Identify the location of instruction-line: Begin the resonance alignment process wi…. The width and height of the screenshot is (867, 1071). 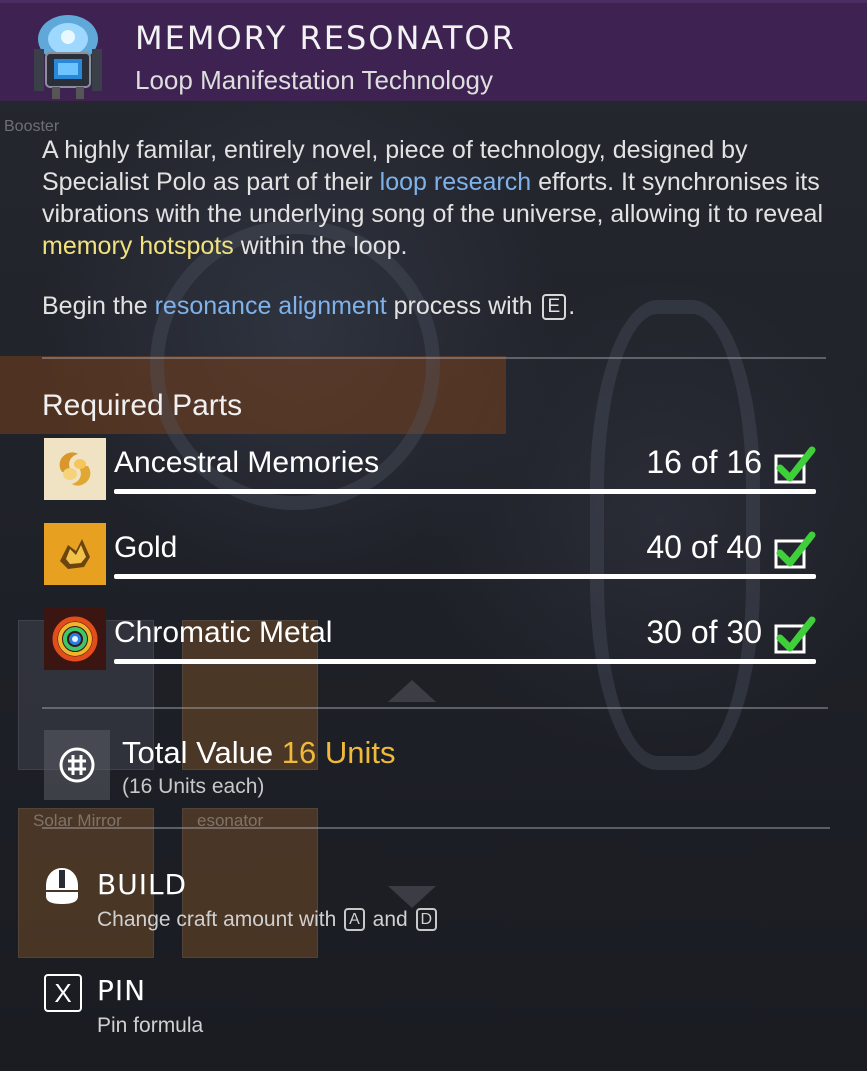
(308, 306).